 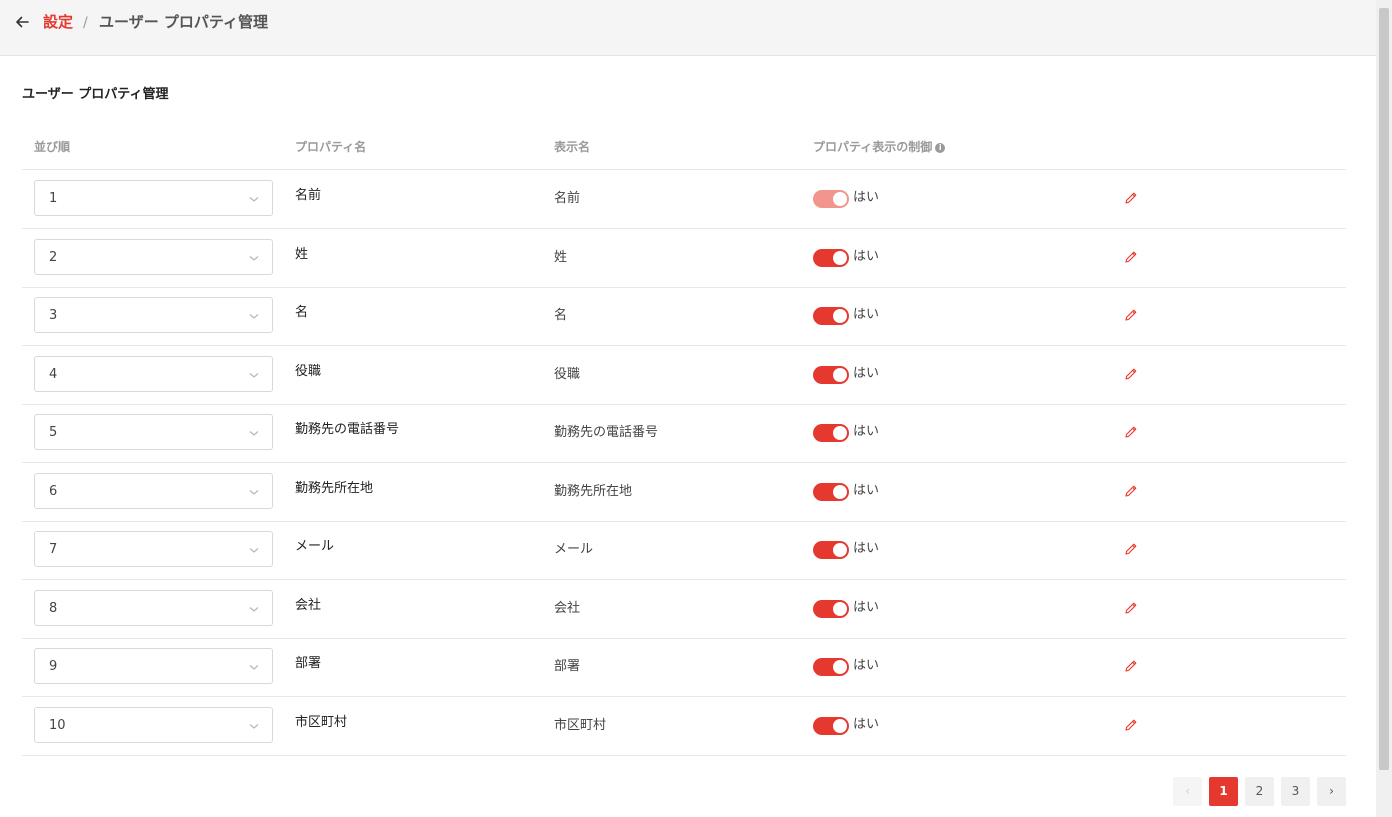 What do you see at coordinates (153, 666) in the screenshot?
I see `order-select: 9` at bounding box center [153, 666].